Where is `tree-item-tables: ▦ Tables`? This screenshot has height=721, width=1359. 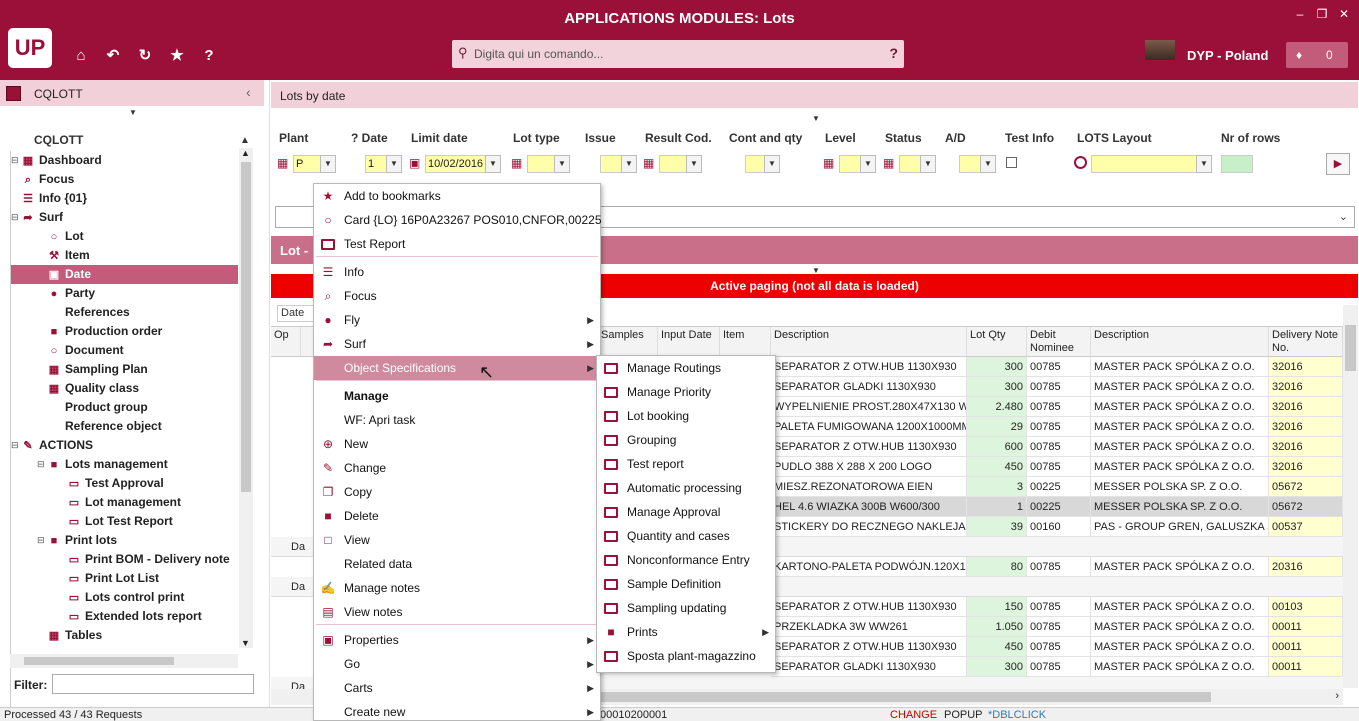 tree-item-tables: ▦ Tables is located at coordinates (74, 635).